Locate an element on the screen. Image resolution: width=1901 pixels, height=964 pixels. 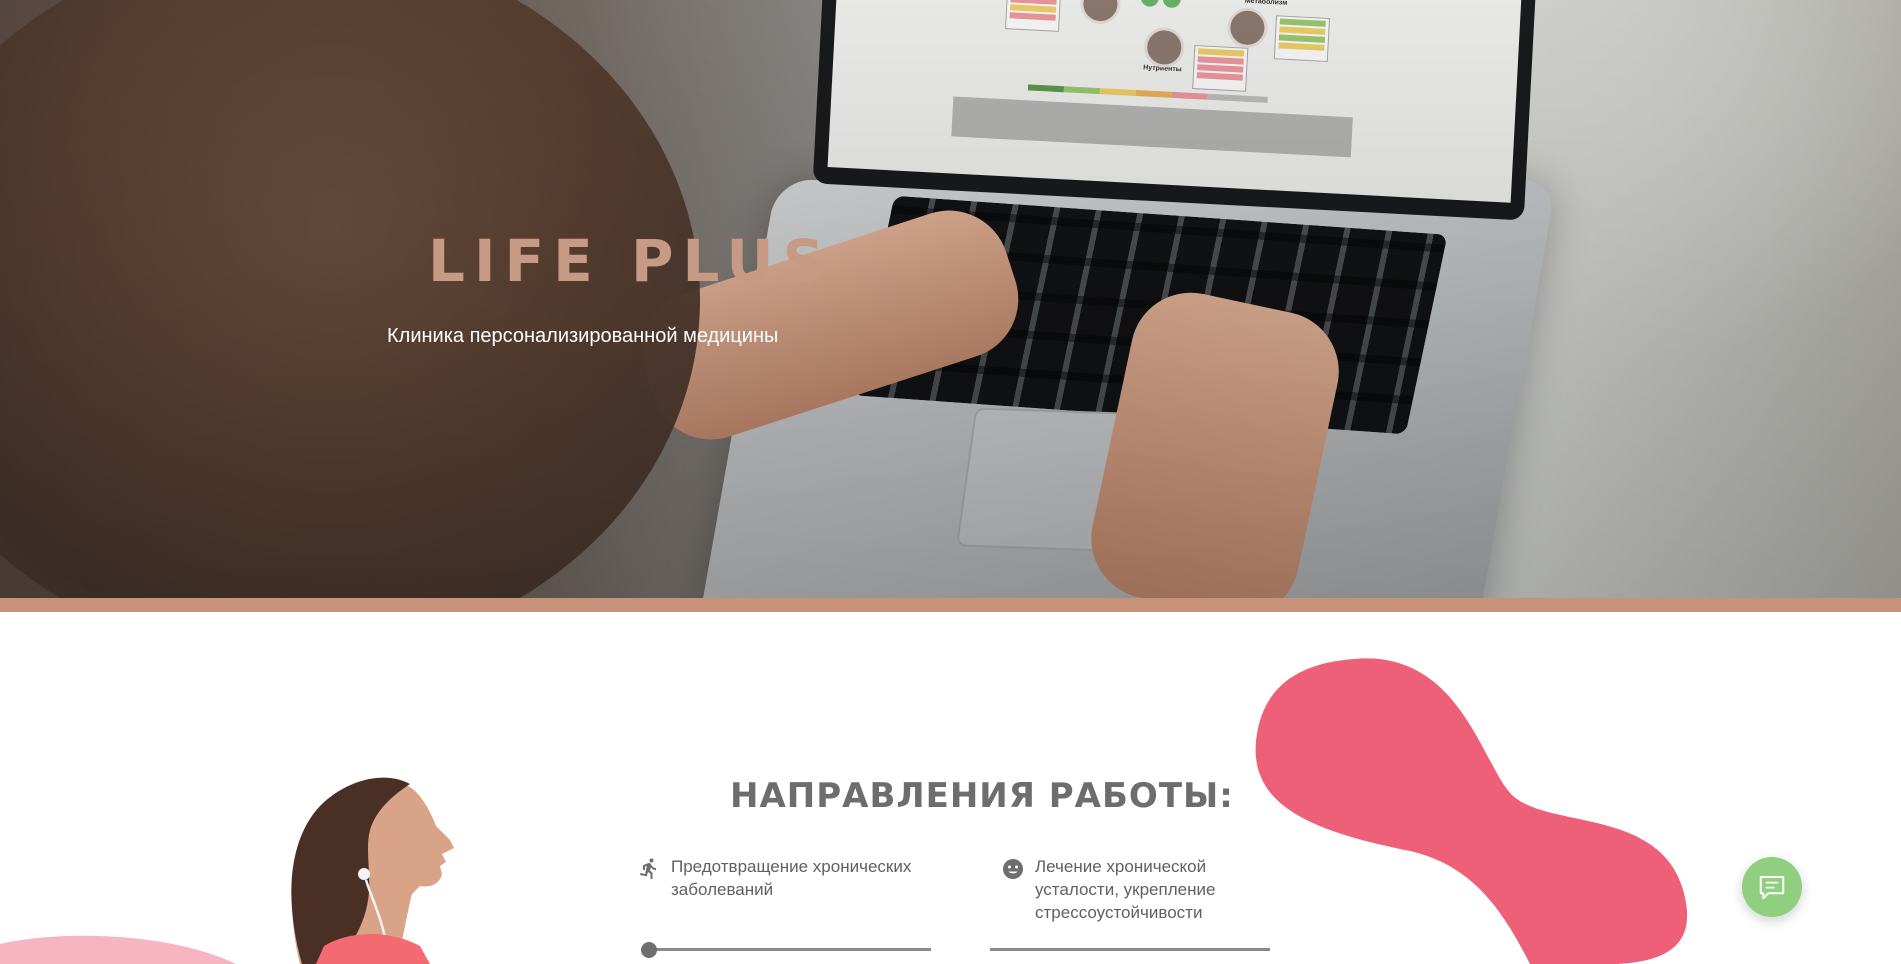
accent-divider is located at coordinates (950, 605).